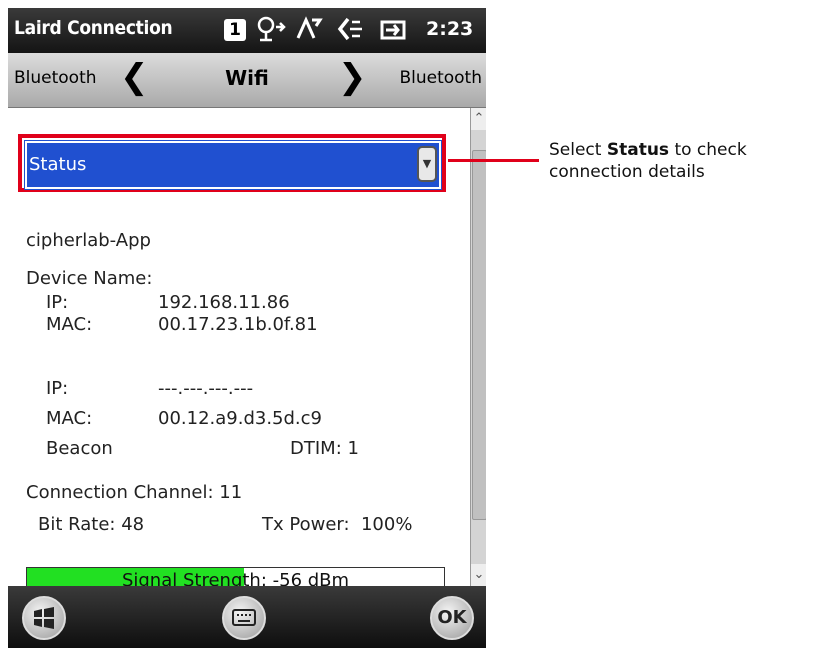 This screenshot has width=827, height=648. I want to click on battery-icon, so click(393, 34).